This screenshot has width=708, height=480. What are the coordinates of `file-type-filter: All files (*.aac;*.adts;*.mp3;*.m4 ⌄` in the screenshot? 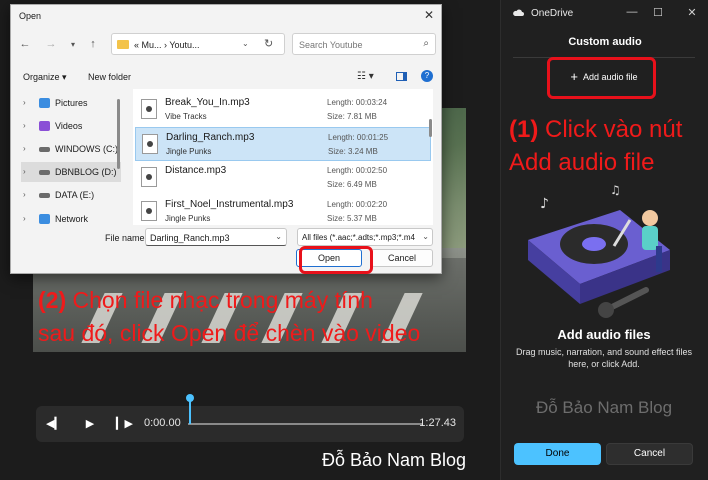 It's located at (365, 237).